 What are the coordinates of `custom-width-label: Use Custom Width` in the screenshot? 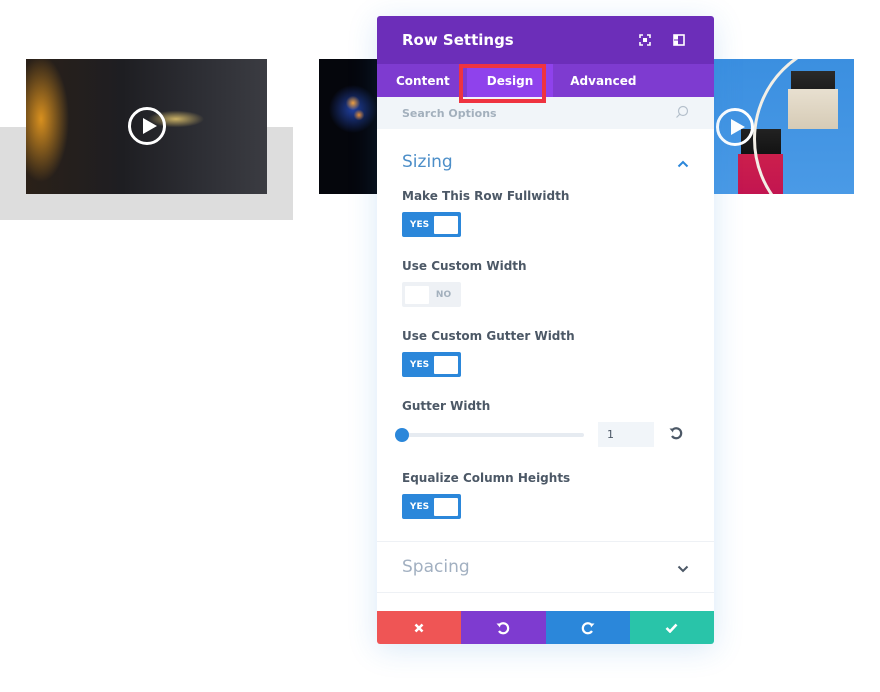 It's located at (464, 266).